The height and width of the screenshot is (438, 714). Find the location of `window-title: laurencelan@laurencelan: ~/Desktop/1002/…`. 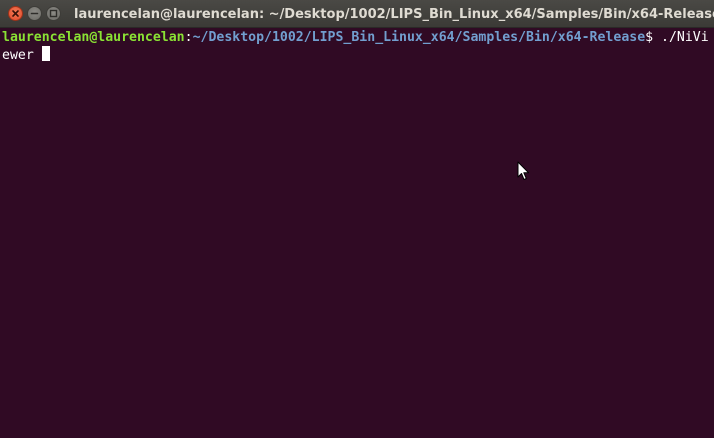

window-title: laurencelan@laurencelan: ~/Desktop/1002/… is located at coordinates (394, 14).